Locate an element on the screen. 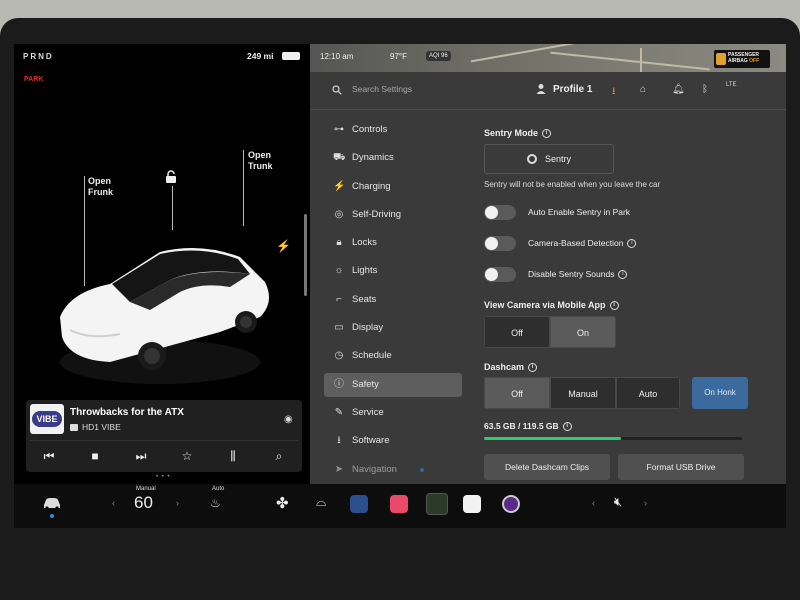 Image resolution: width=800 pixels, height=600 pixels. fan-icon: ✤ is located at coordinates (282, 503).